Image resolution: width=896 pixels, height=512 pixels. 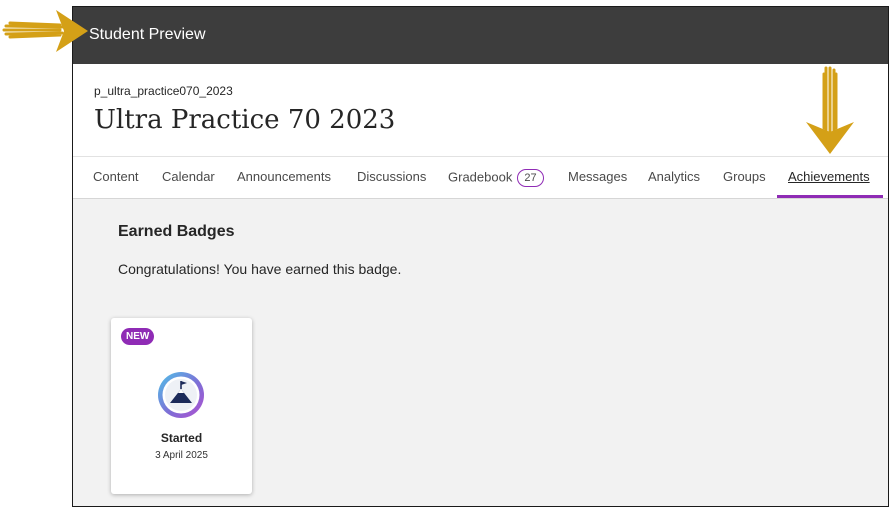 I want to click on tab-messages: Messages, so click(x=597, y=176).